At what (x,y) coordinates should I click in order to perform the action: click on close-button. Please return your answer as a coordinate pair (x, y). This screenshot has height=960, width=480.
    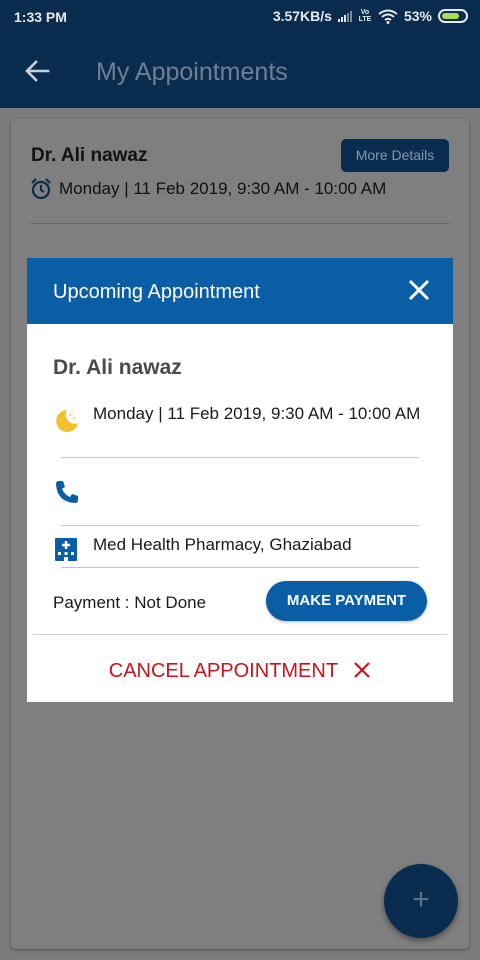
    Looking at the image, I should click on (419, 290).